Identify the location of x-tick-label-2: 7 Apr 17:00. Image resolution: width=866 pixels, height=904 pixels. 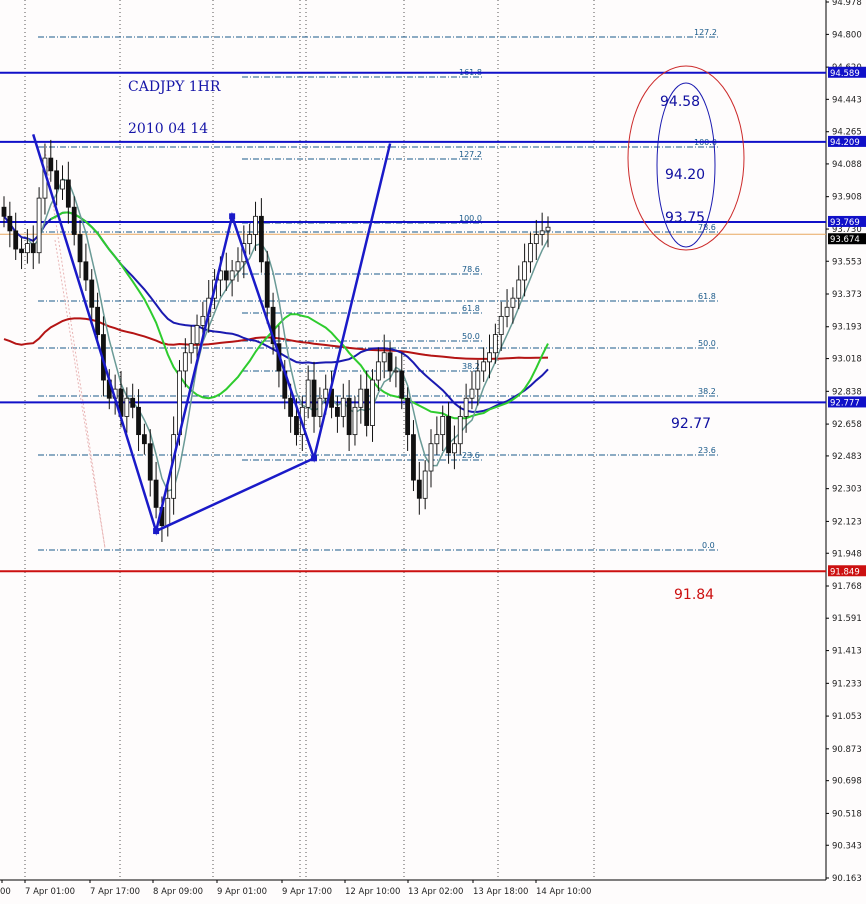
(115, 892).